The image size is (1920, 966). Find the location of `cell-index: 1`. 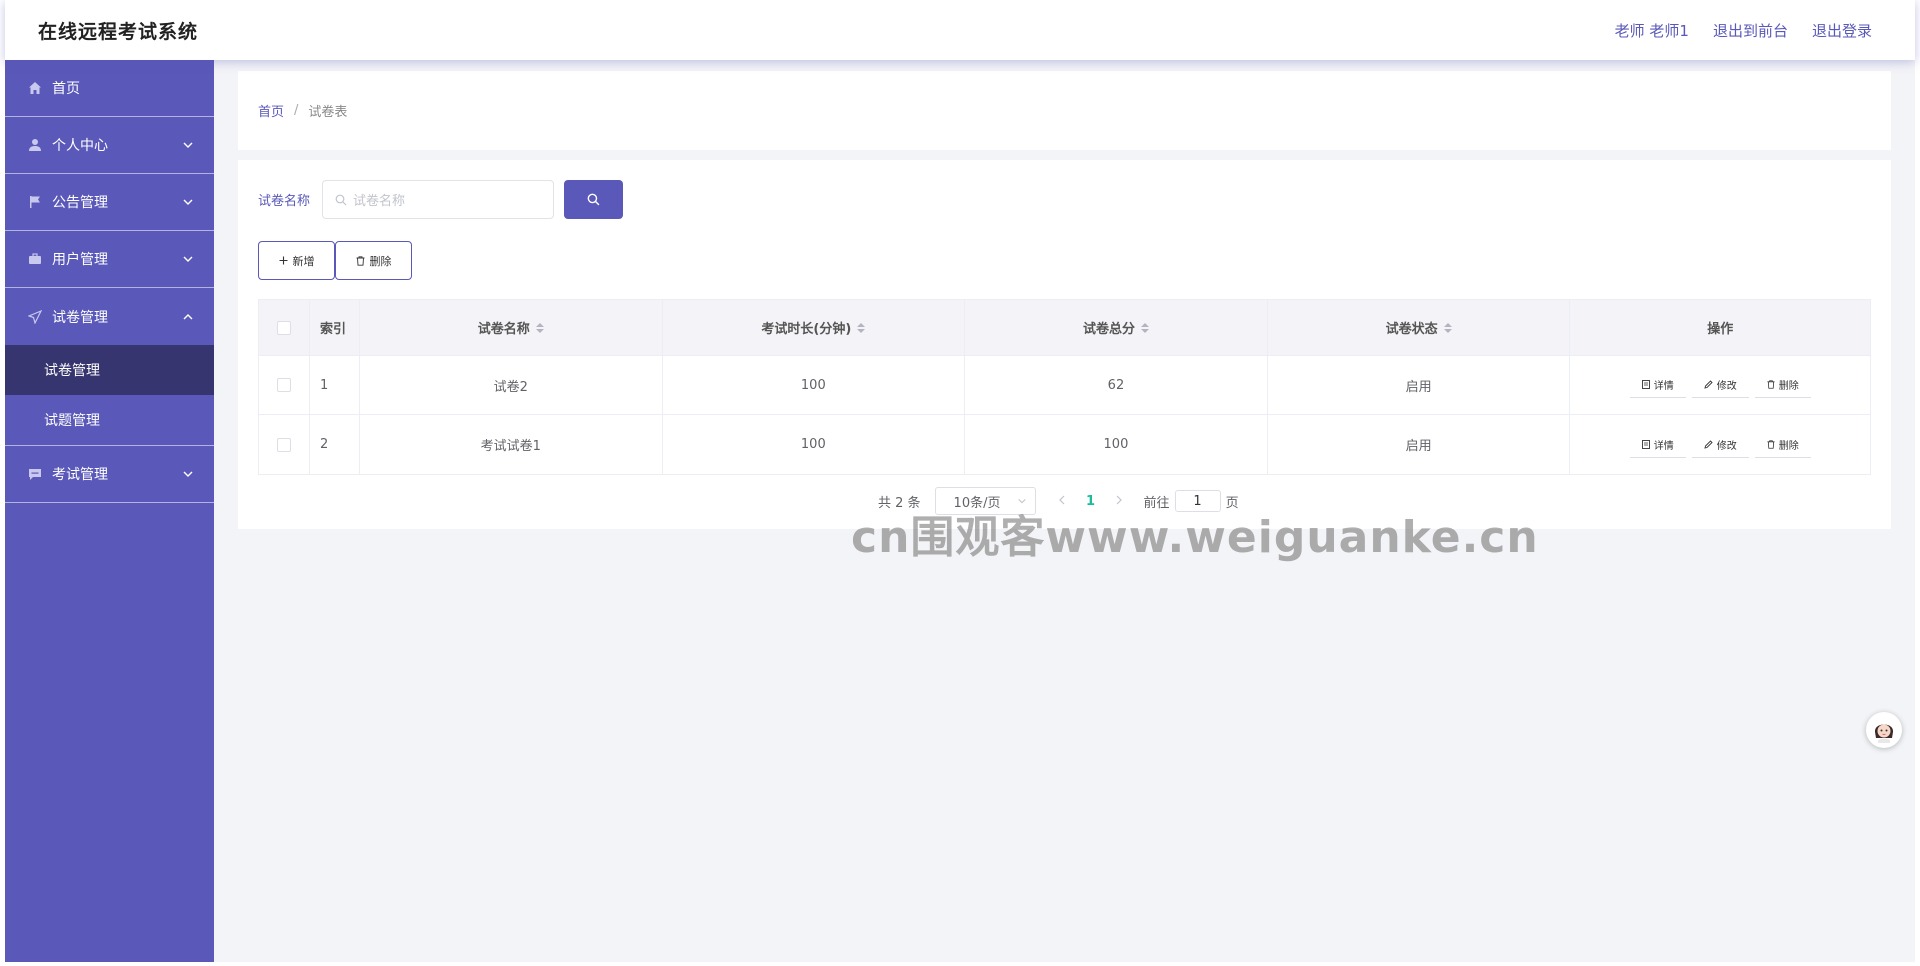

cell-index: 1 is located at coordinates (335, 385).